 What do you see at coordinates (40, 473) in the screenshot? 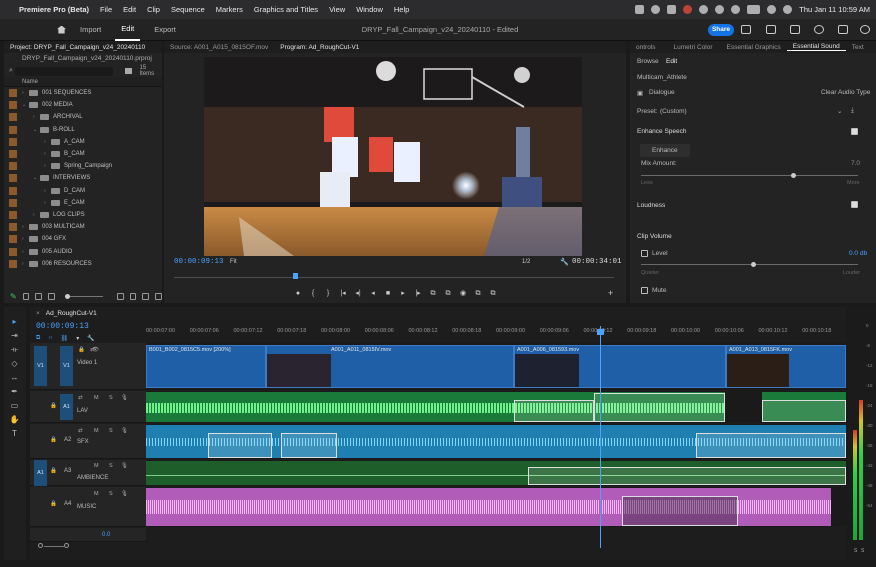
I see `source-patch-a1: A1` at bounding box center [40, 473].